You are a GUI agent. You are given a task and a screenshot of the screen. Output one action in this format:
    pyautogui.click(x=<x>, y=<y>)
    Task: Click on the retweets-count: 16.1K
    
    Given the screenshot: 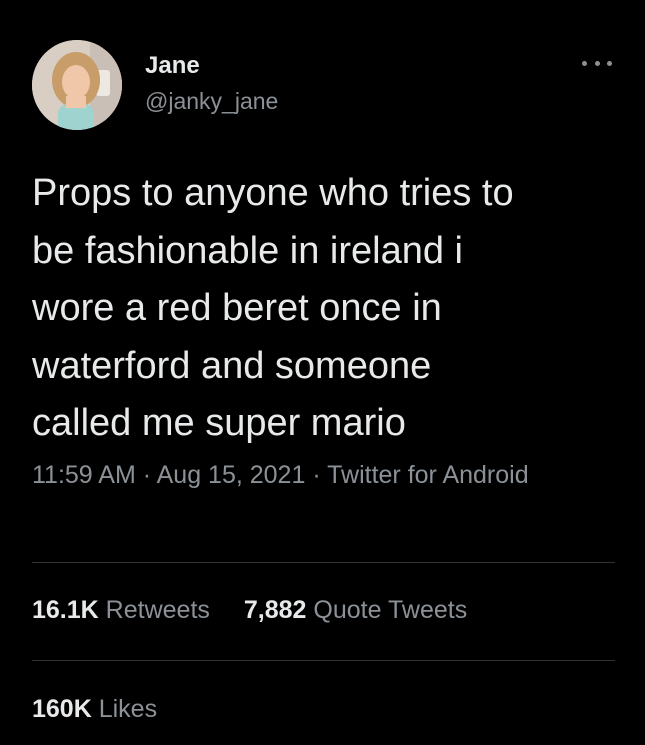 What is the action you would take?
    pyautogui.click(x=65, y=610)
    